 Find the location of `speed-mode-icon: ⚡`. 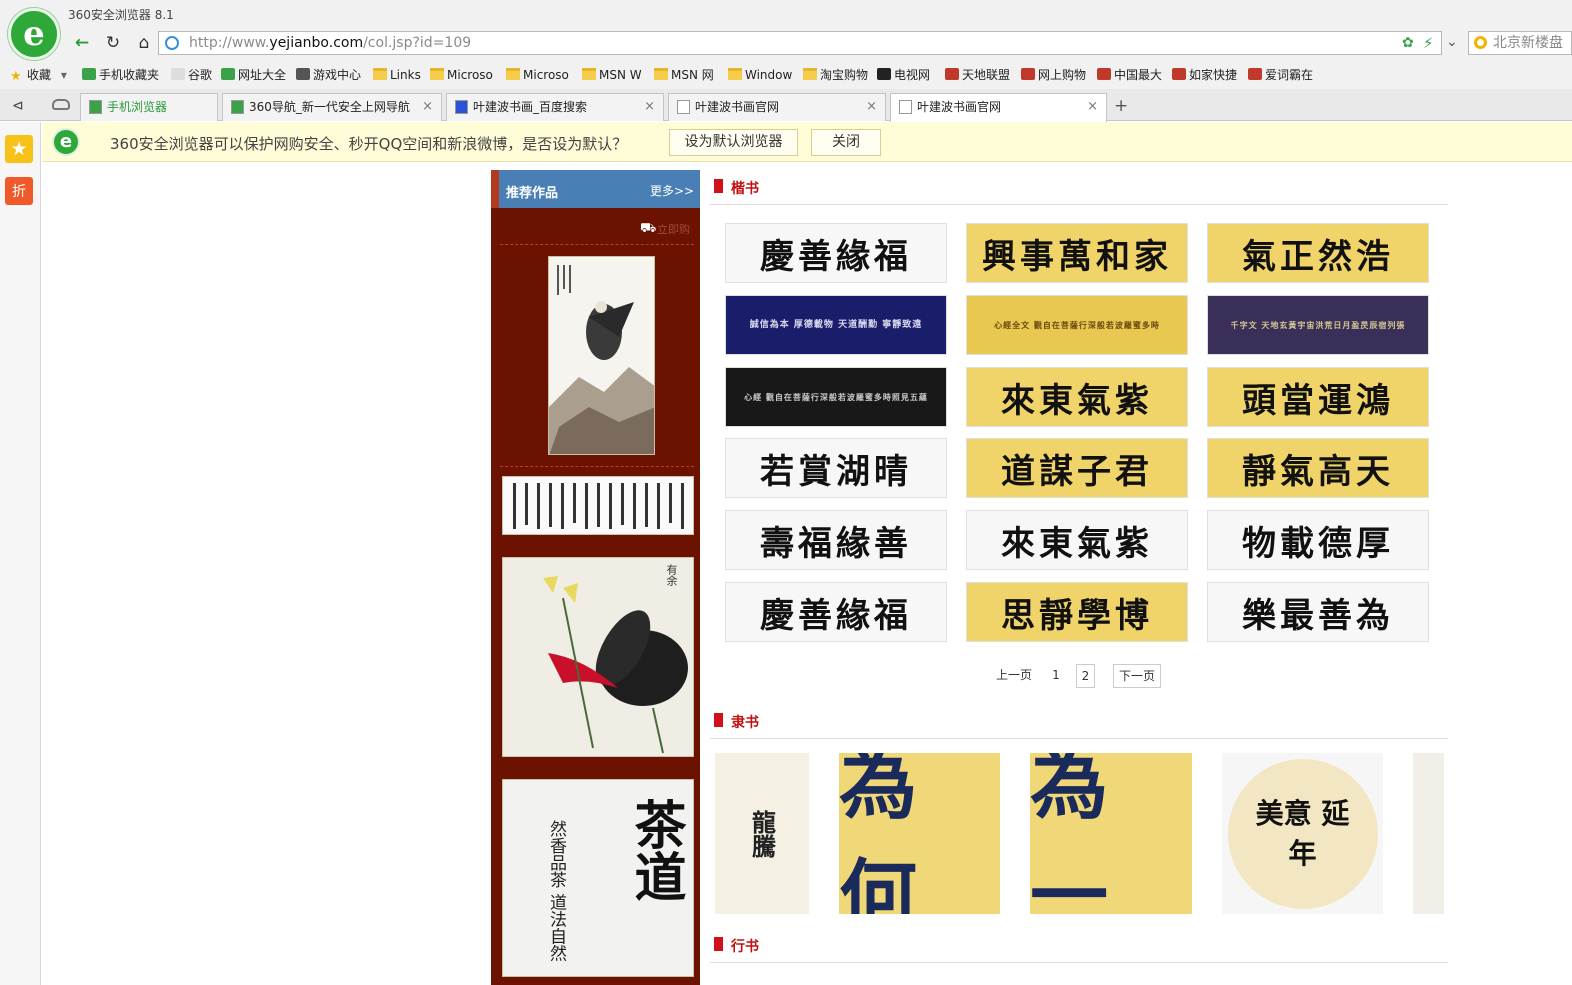

speed-mode-icon: ⚡ is located at coordinates (1428, 43).